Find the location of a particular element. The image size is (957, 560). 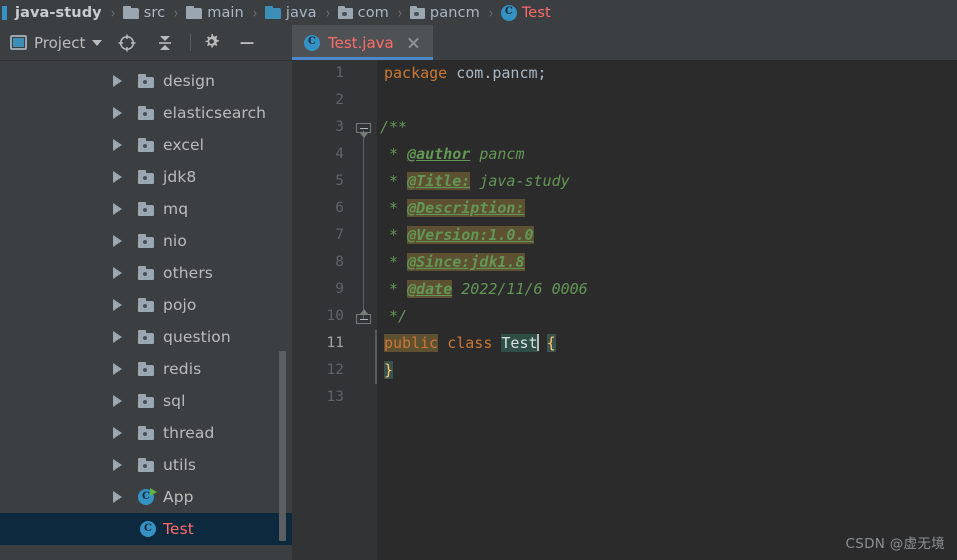

tab-test-java: Test.java is located at coordinates (362, 42).